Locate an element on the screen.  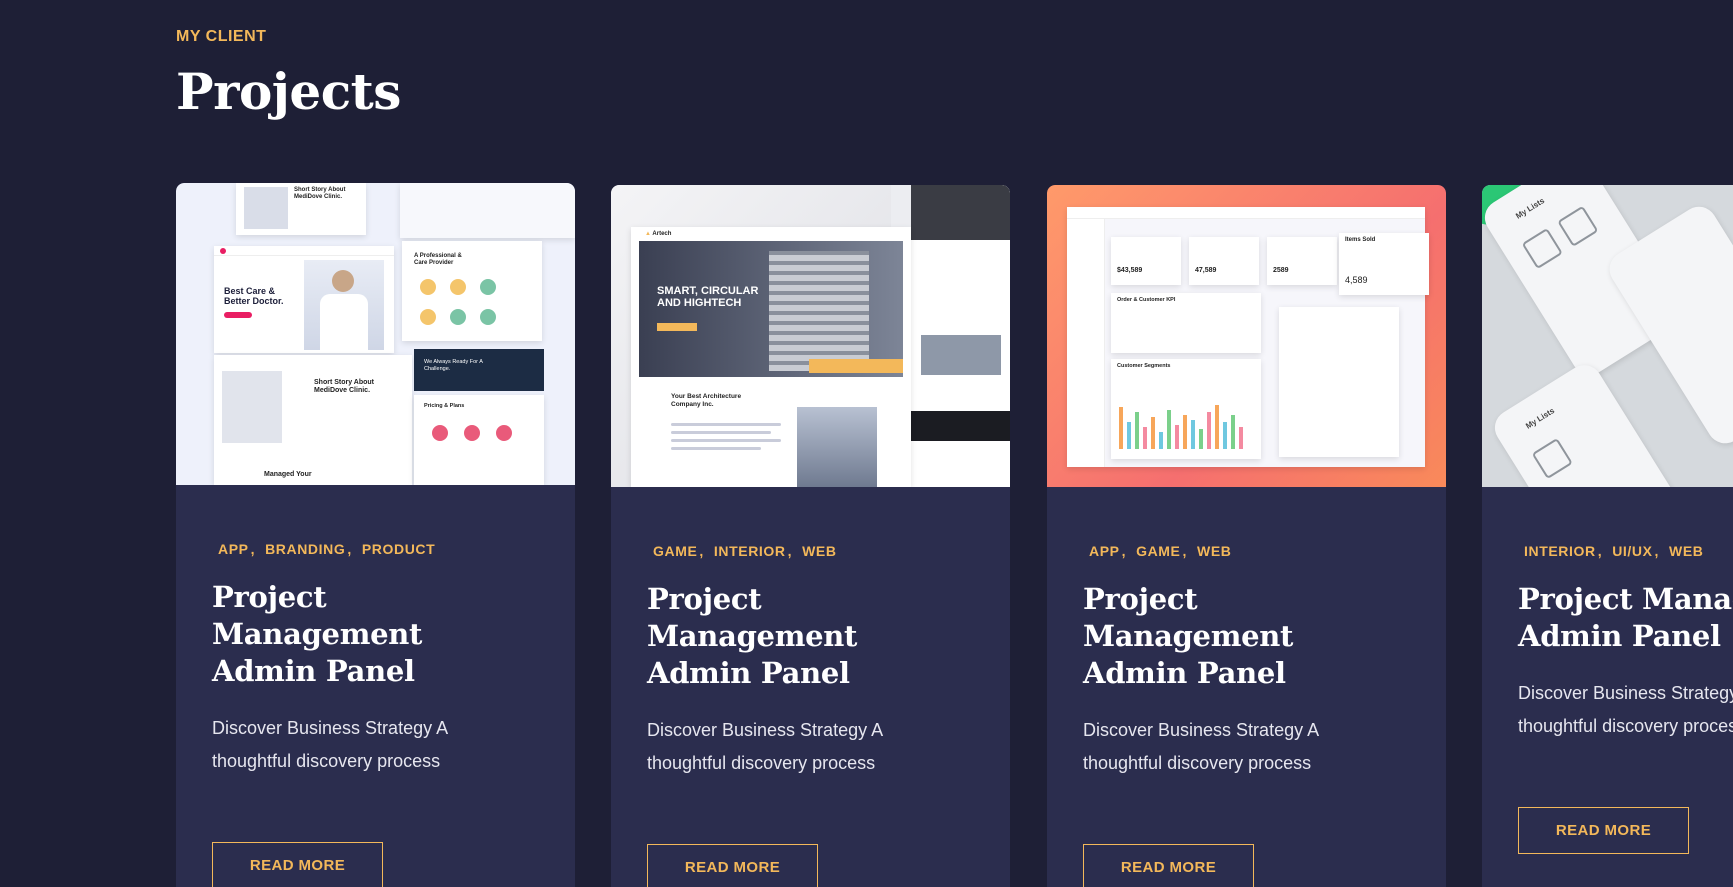
hero-heading: Best Care & Better Doctor. is located at coordinates (254, 296).